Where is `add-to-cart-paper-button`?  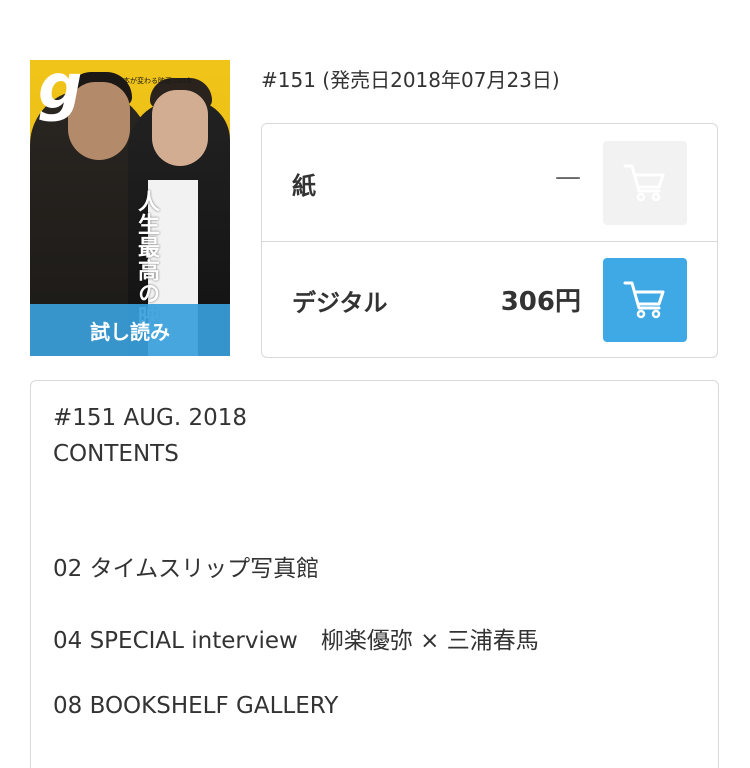
add-to-cart-paper-button is located at coordinates (645, 183).